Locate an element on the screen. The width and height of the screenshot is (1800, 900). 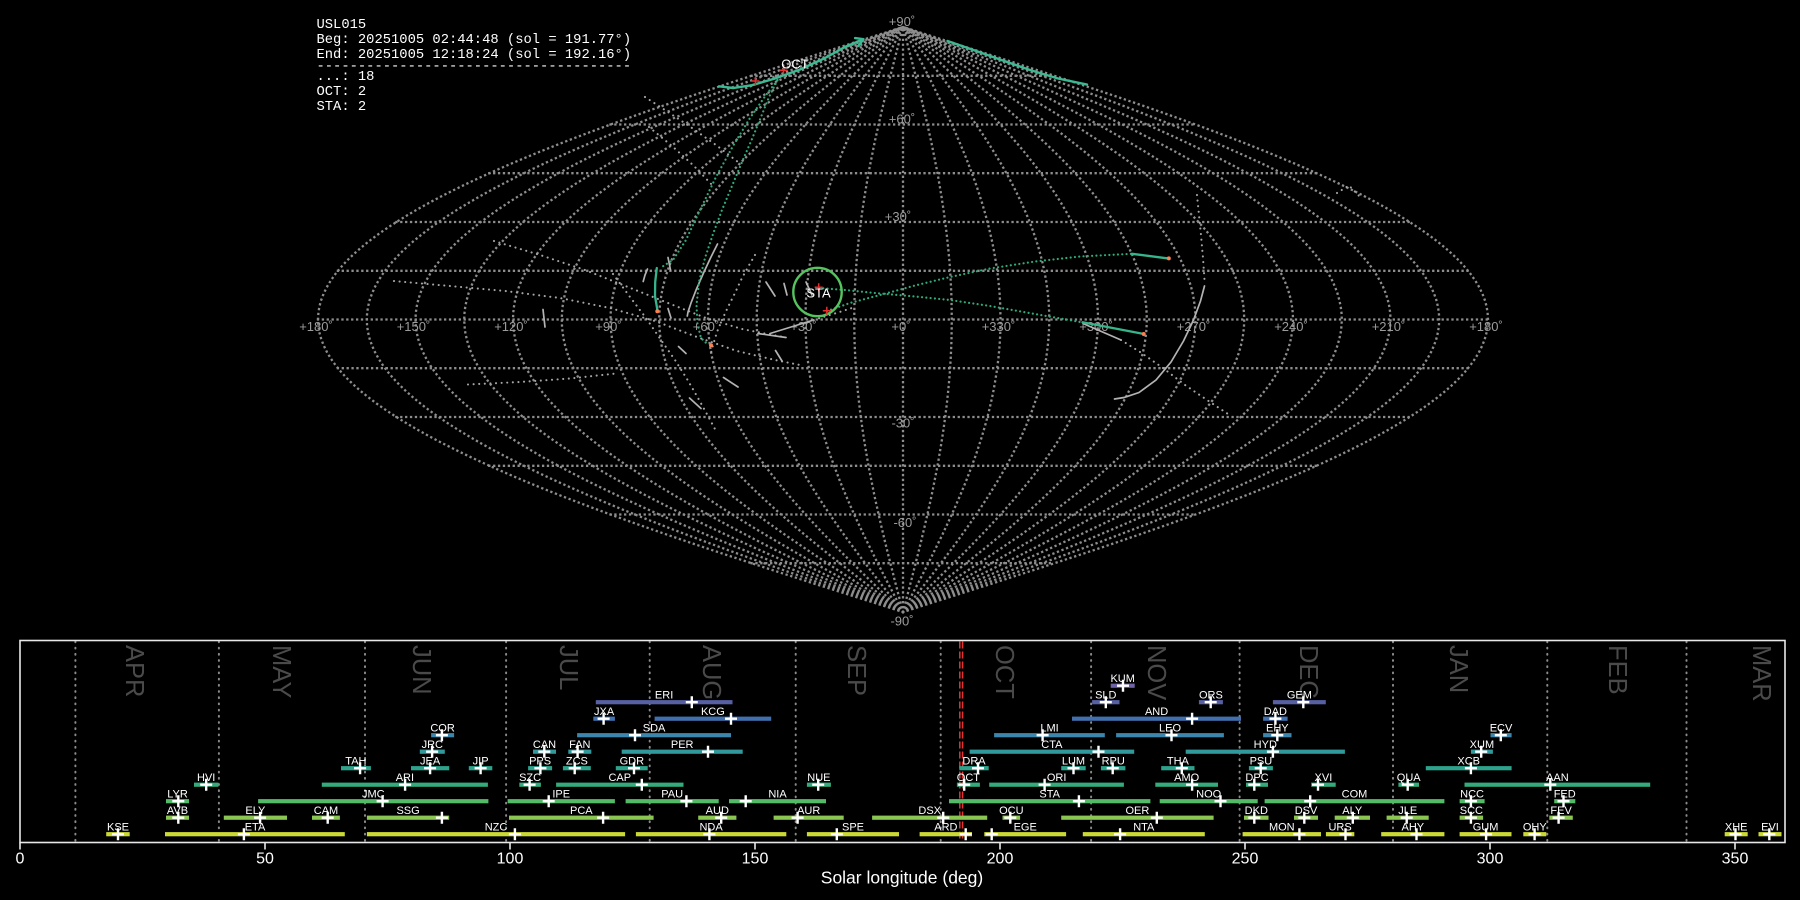
svg-text: KSE is located at coordinates (118, 828).